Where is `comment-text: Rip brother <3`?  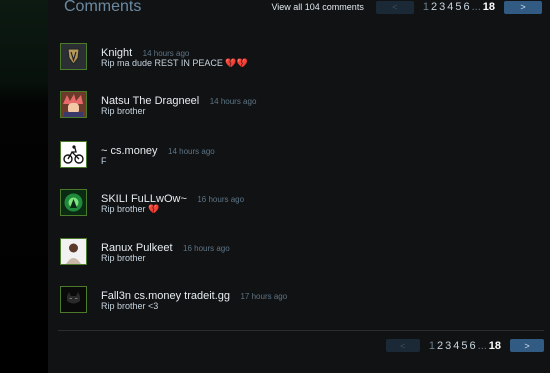
comment-text: Rip brother <3 is located at coordinates (129, 306).